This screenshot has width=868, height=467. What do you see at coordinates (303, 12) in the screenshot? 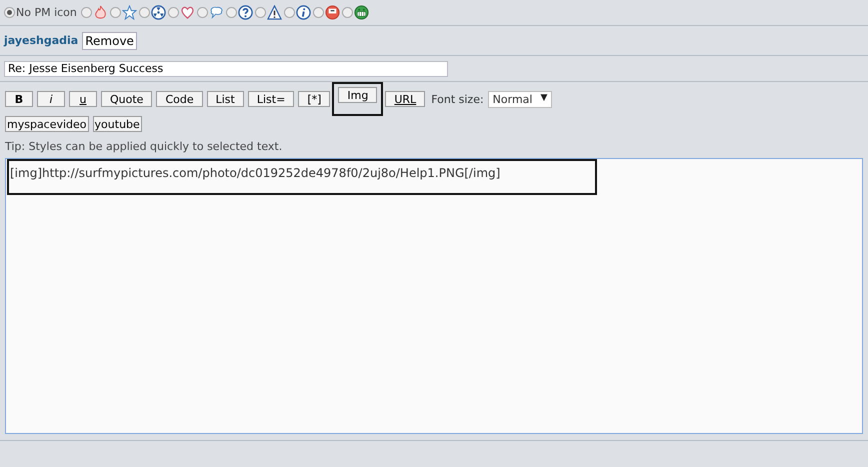
I see `info-icon` at bounding box center [303, 12].